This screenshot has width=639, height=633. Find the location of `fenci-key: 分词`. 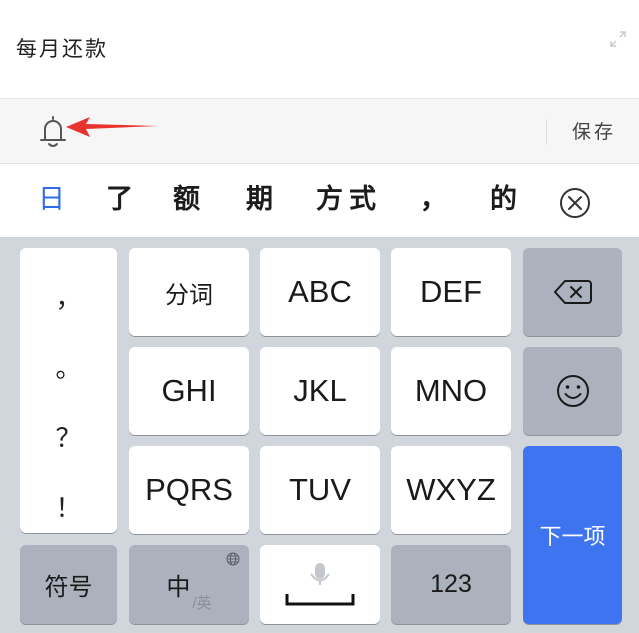

fenci-key: 分词 is located at coordinates (189, 292).